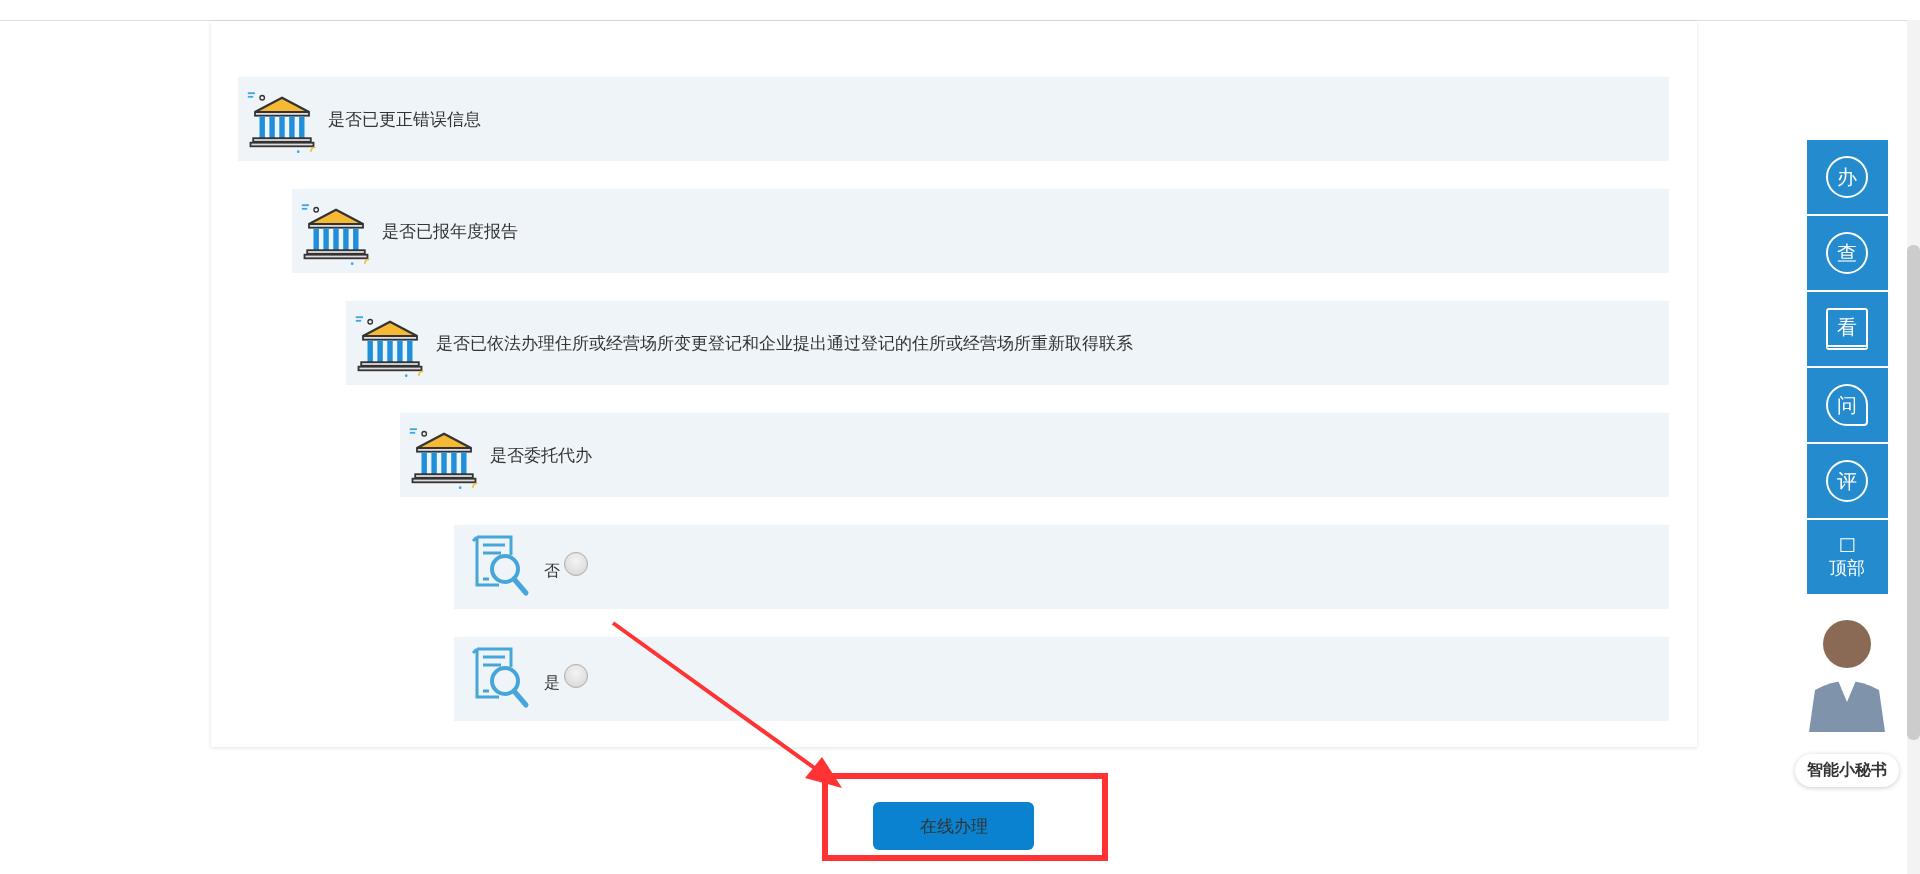 The height and width of the screenshot is (874, 1920). I want to click on character-emblem-icon: 看, so click(1847, 329).